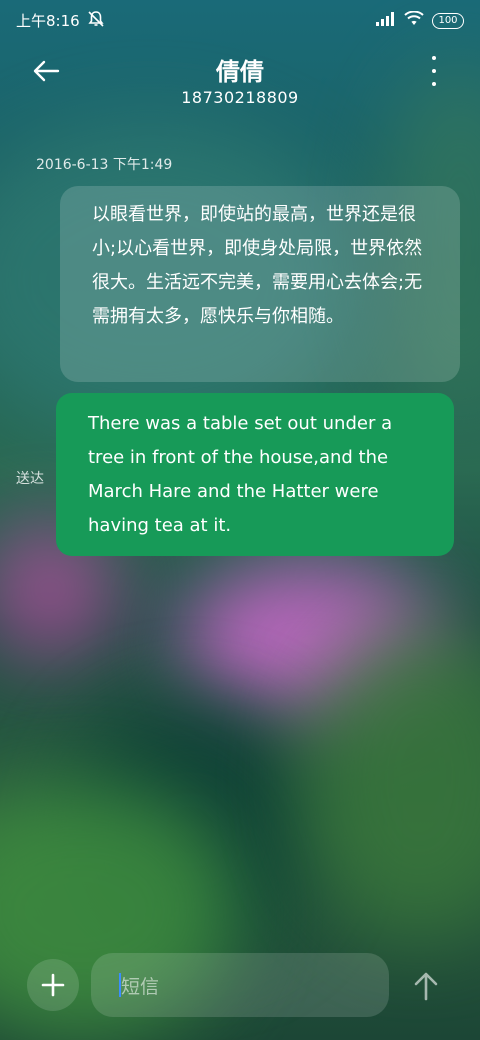  Describe the element at coordinates (240, 22) in the screenshot. I see `status-bar: 上午8:16 100` at that location.